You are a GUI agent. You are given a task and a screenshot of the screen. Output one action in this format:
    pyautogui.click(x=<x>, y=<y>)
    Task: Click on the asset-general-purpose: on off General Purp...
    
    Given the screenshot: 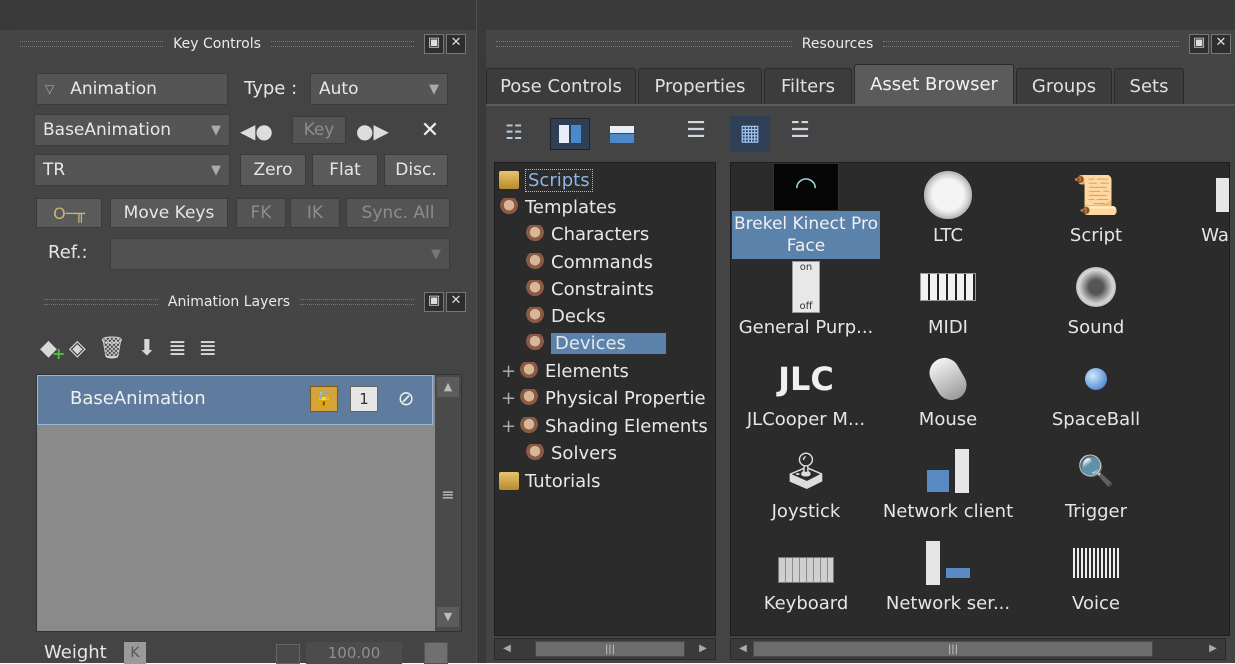 What is the action you would take?
    pyautogui.click(x=806, y=307)
    